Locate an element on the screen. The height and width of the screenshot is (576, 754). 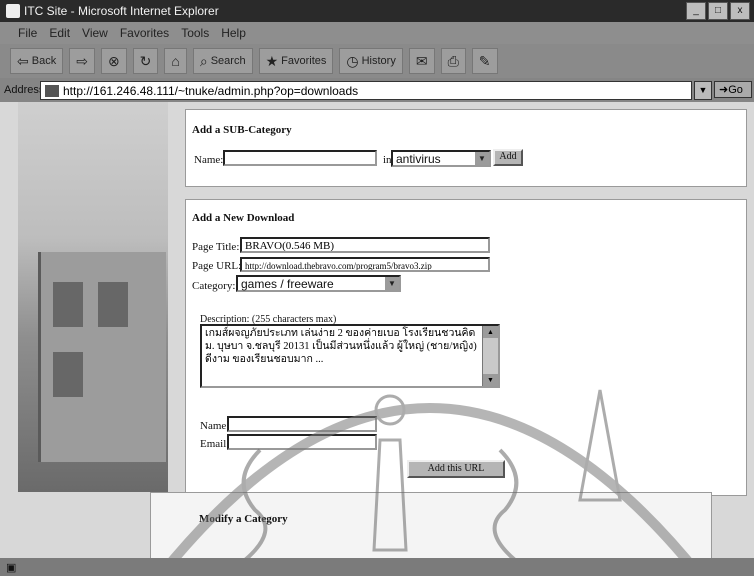
menu-view: View is located at coordinates (95, 33).